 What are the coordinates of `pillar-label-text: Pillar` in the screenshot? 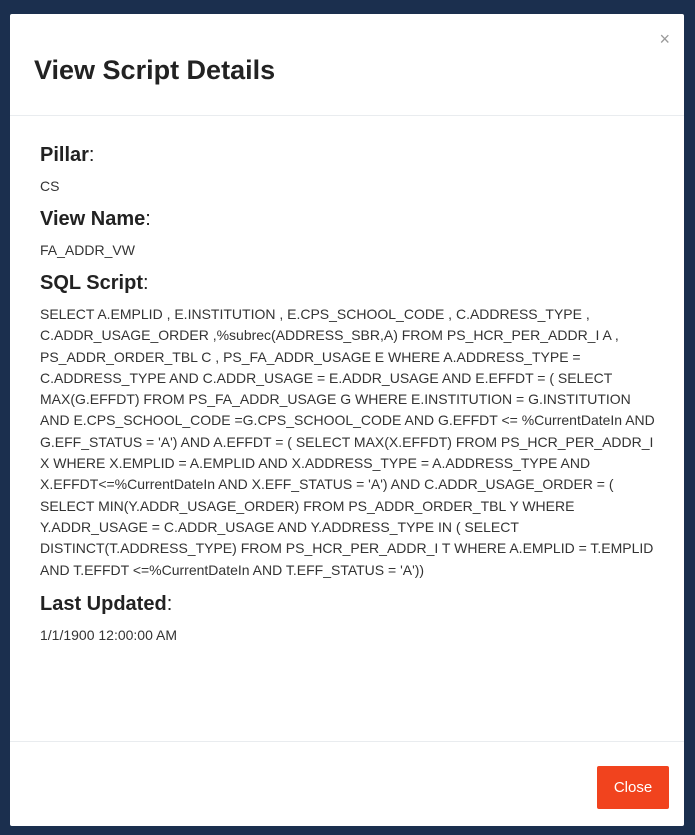 It's located at (64, 155).